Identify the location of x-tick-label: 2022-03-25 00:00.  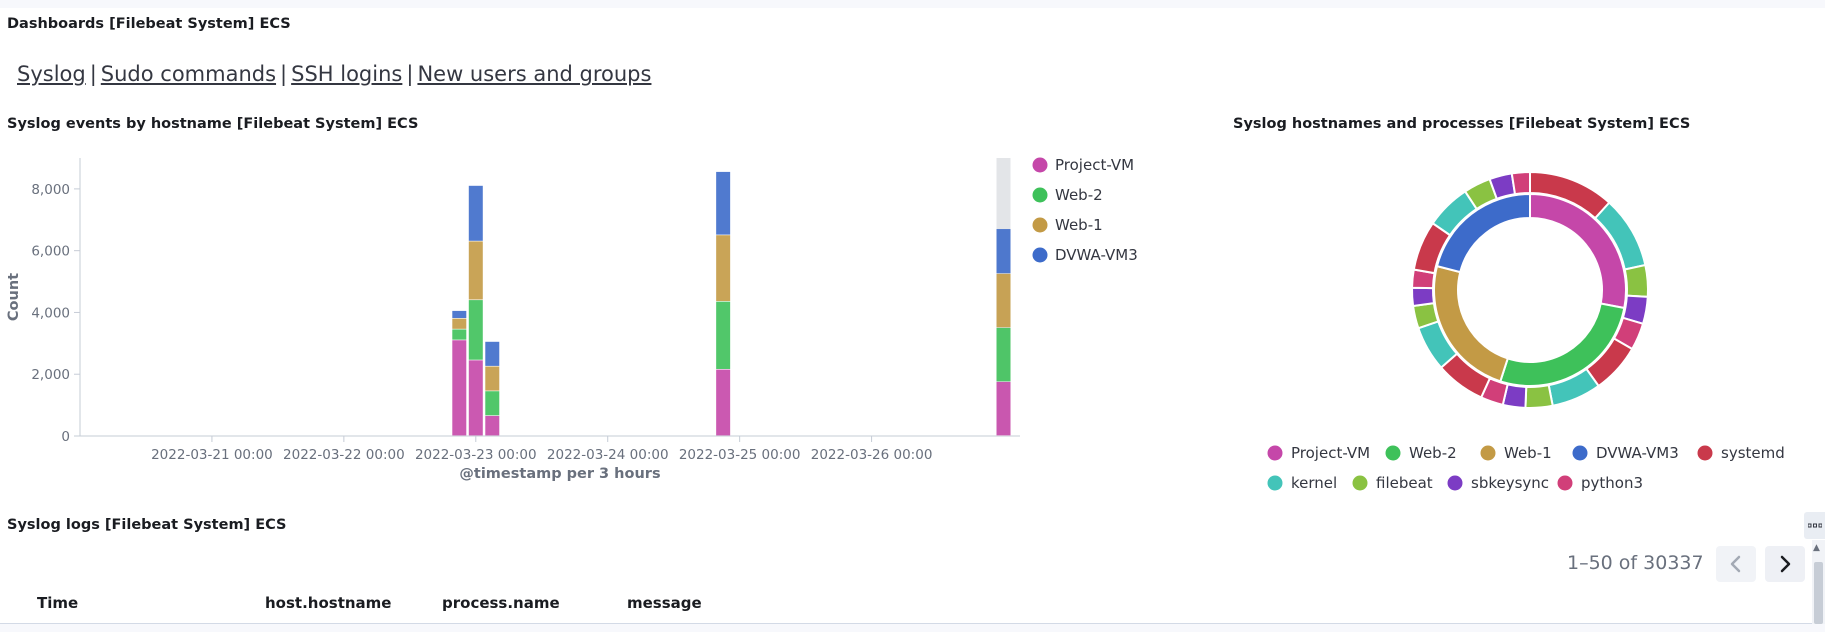
(740, 455).